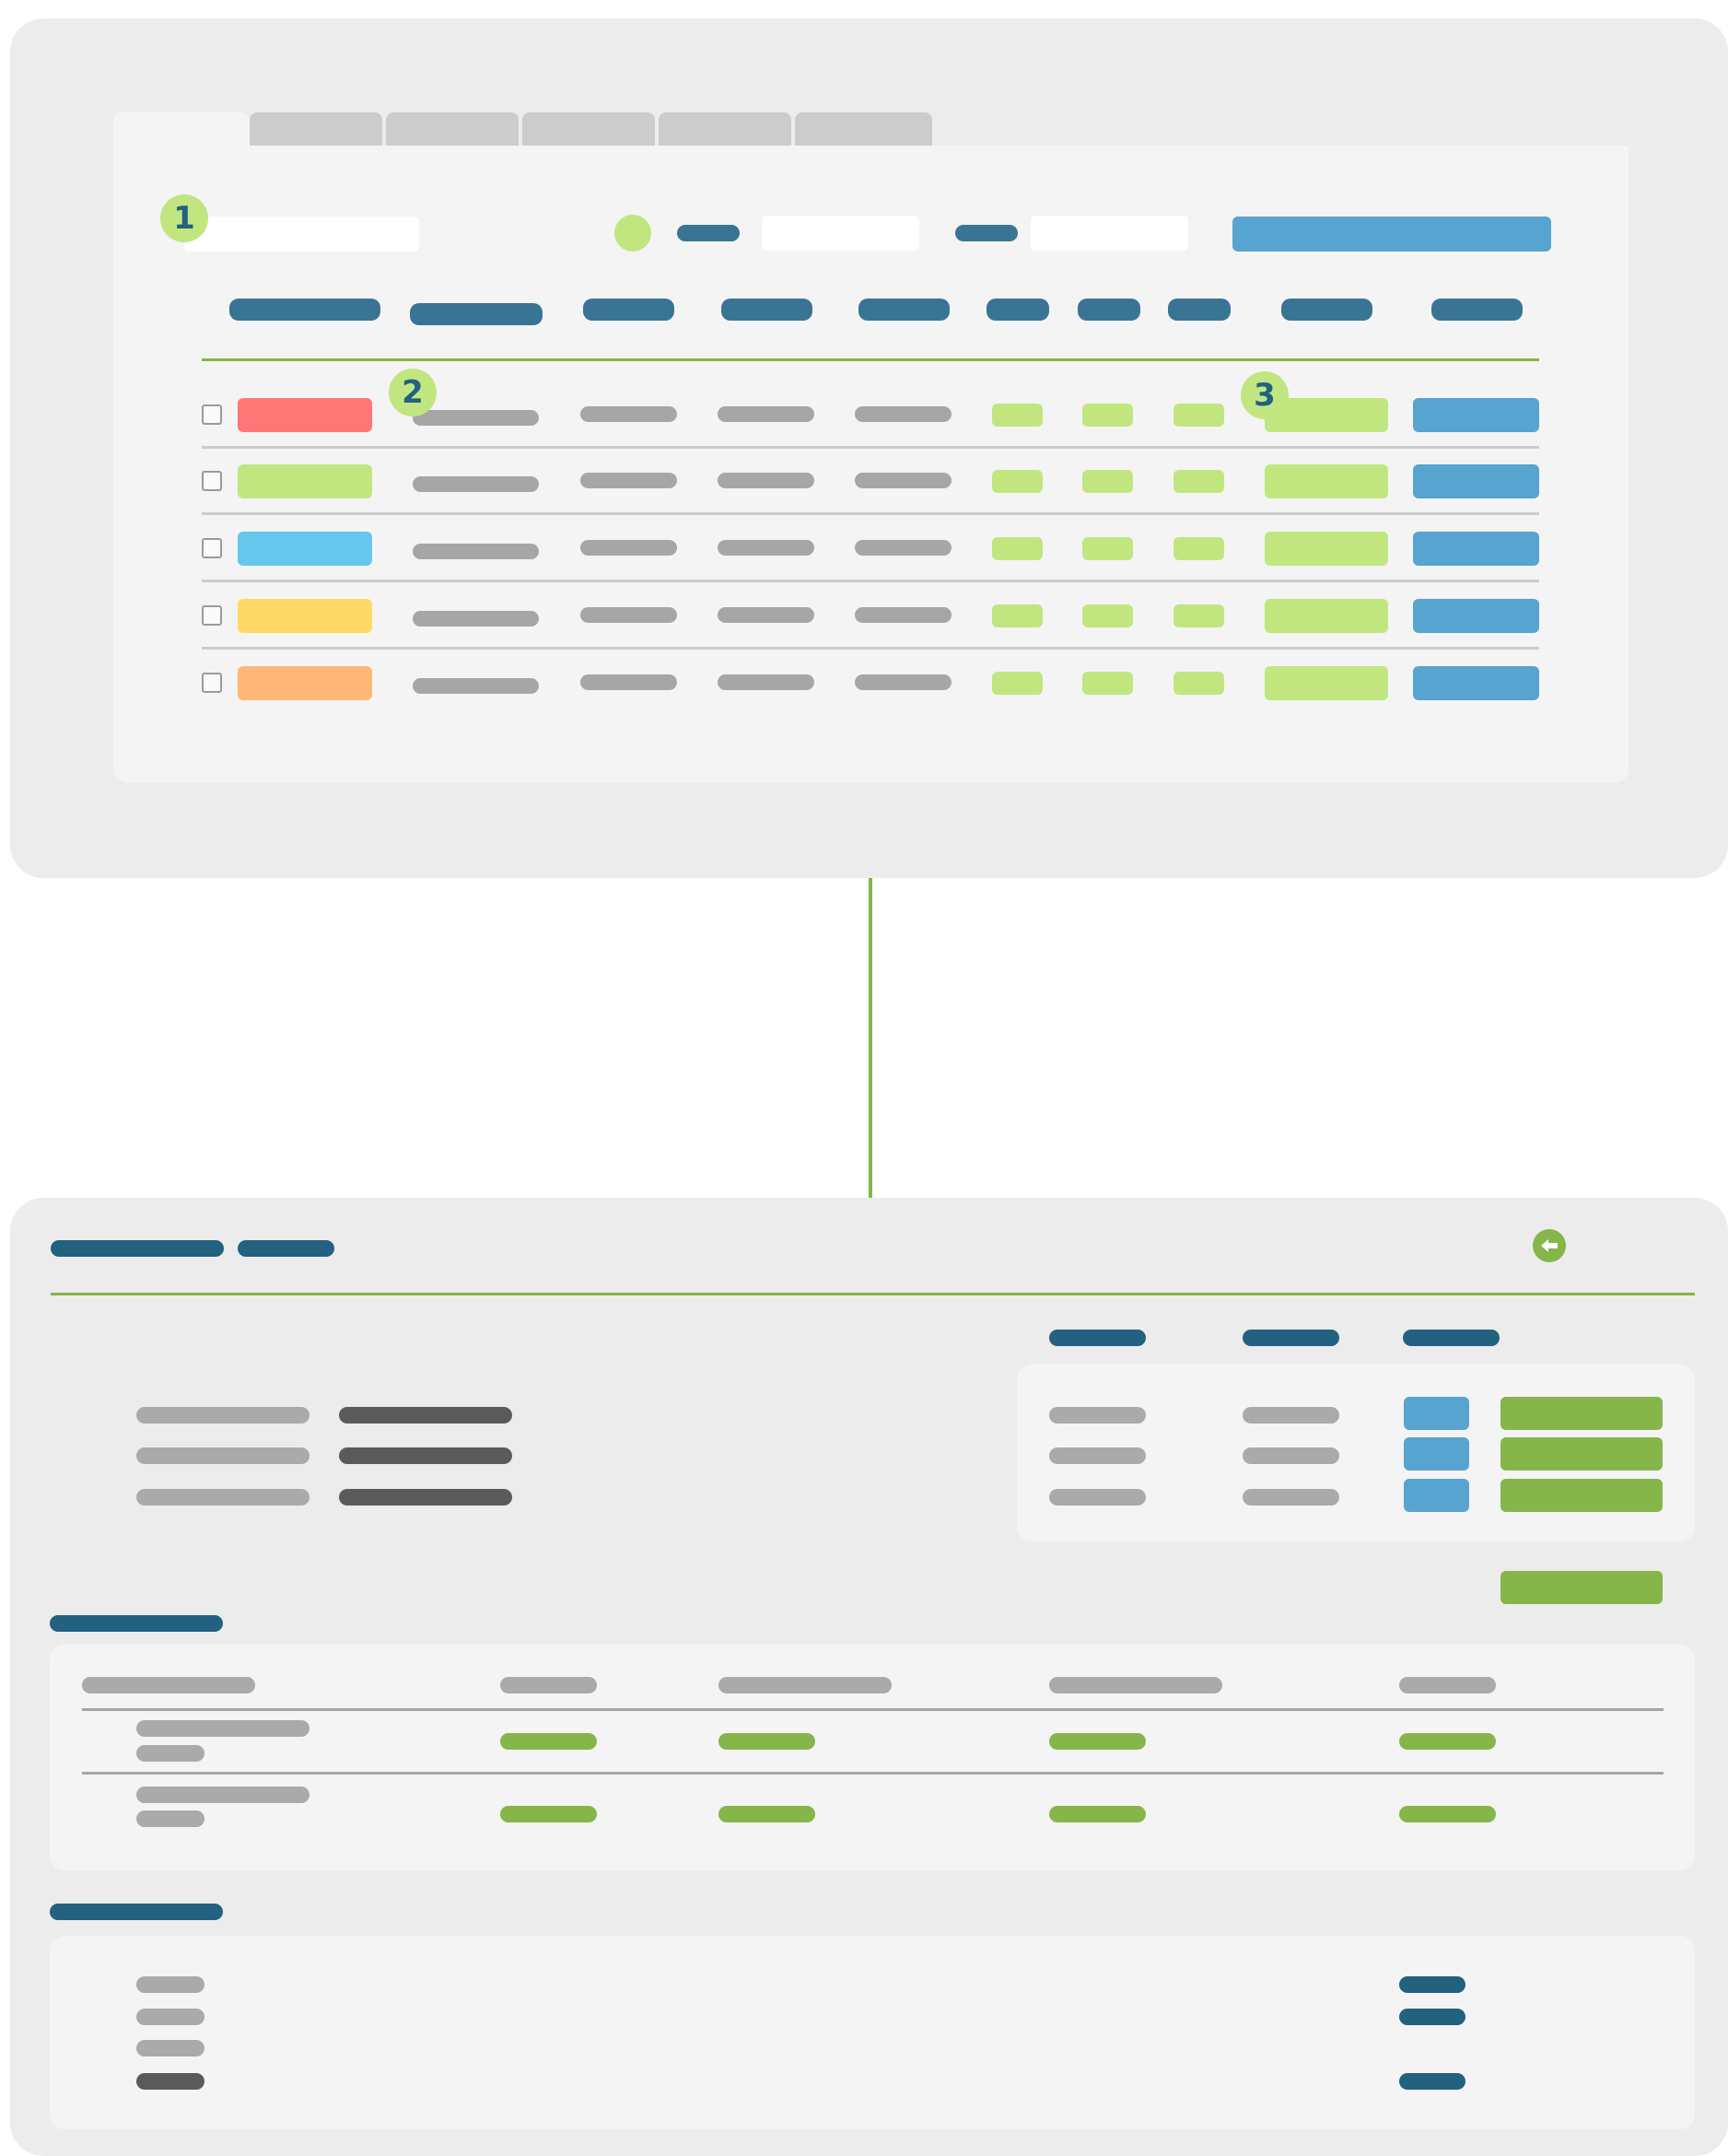 The image size is (1728, 2156). Describe the element at coordinates (425, 1497) in the screenshot. I see `info-value` at that location.